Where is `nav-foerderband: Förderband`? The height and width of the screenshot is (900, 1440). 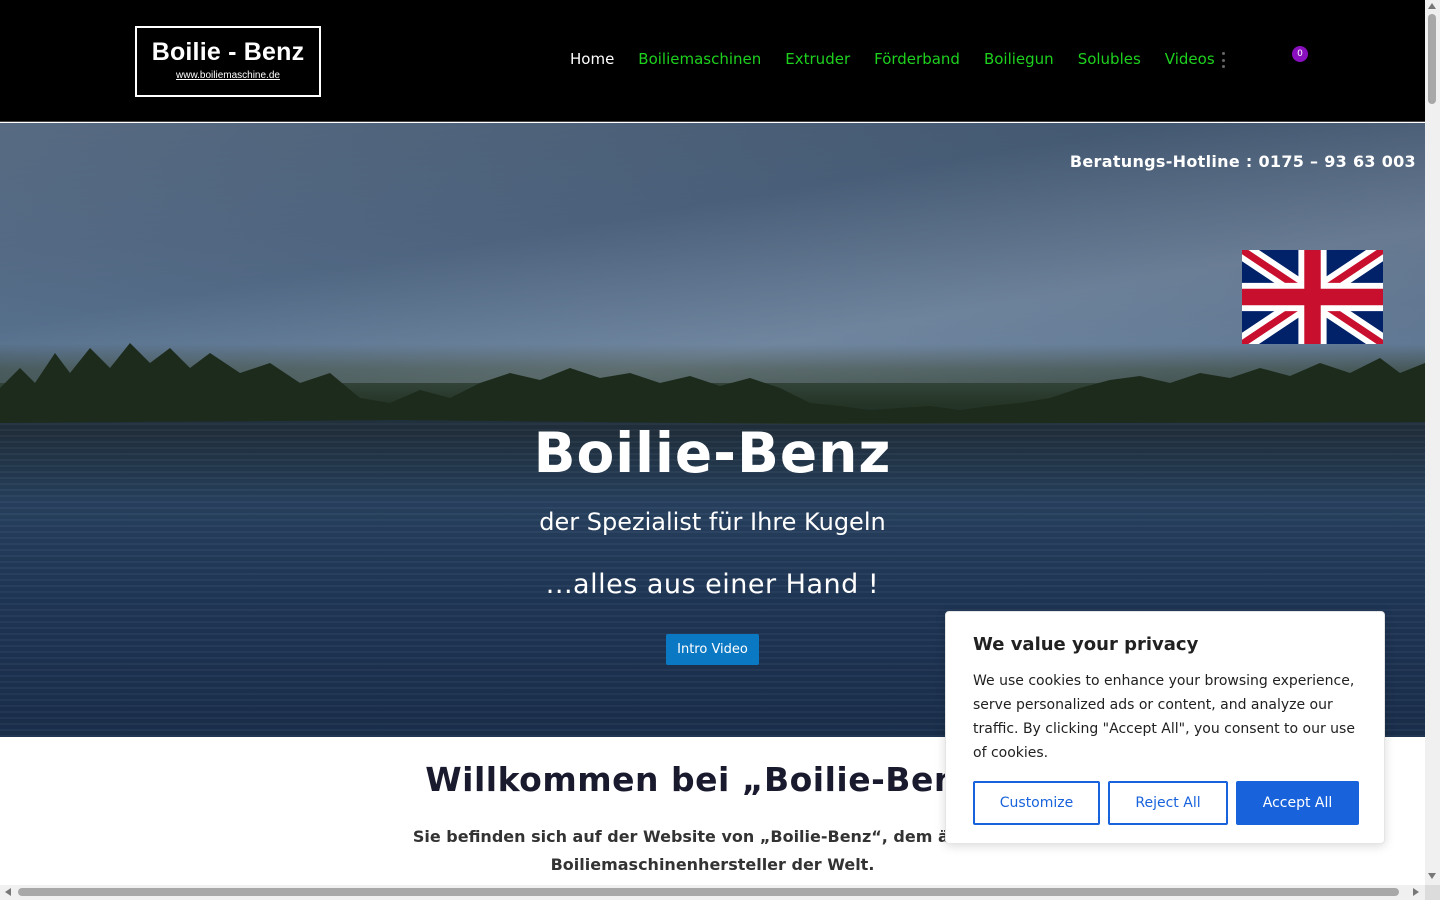 nav-foerderband: Förderband is located at coordinates (917, 59).